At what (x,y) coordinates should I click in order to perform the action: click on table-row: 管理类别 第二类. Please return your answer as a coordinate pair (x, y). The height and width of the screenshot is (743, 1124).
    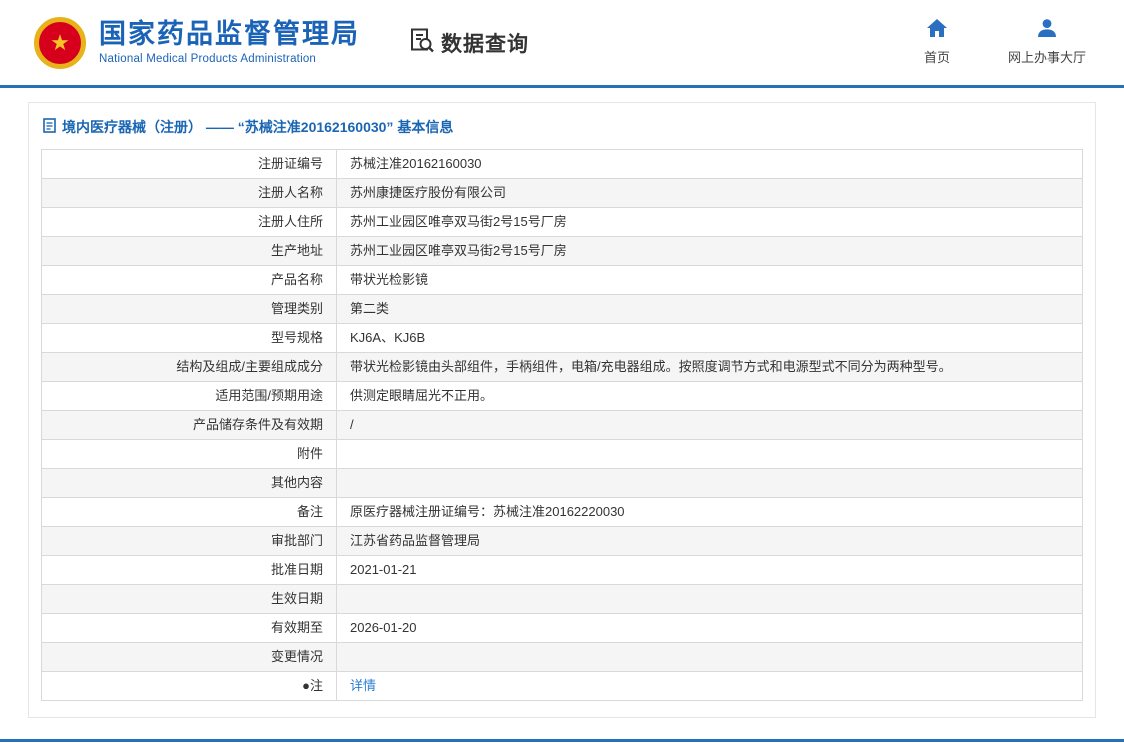
    Looking at the image, I should click on (562, 309).